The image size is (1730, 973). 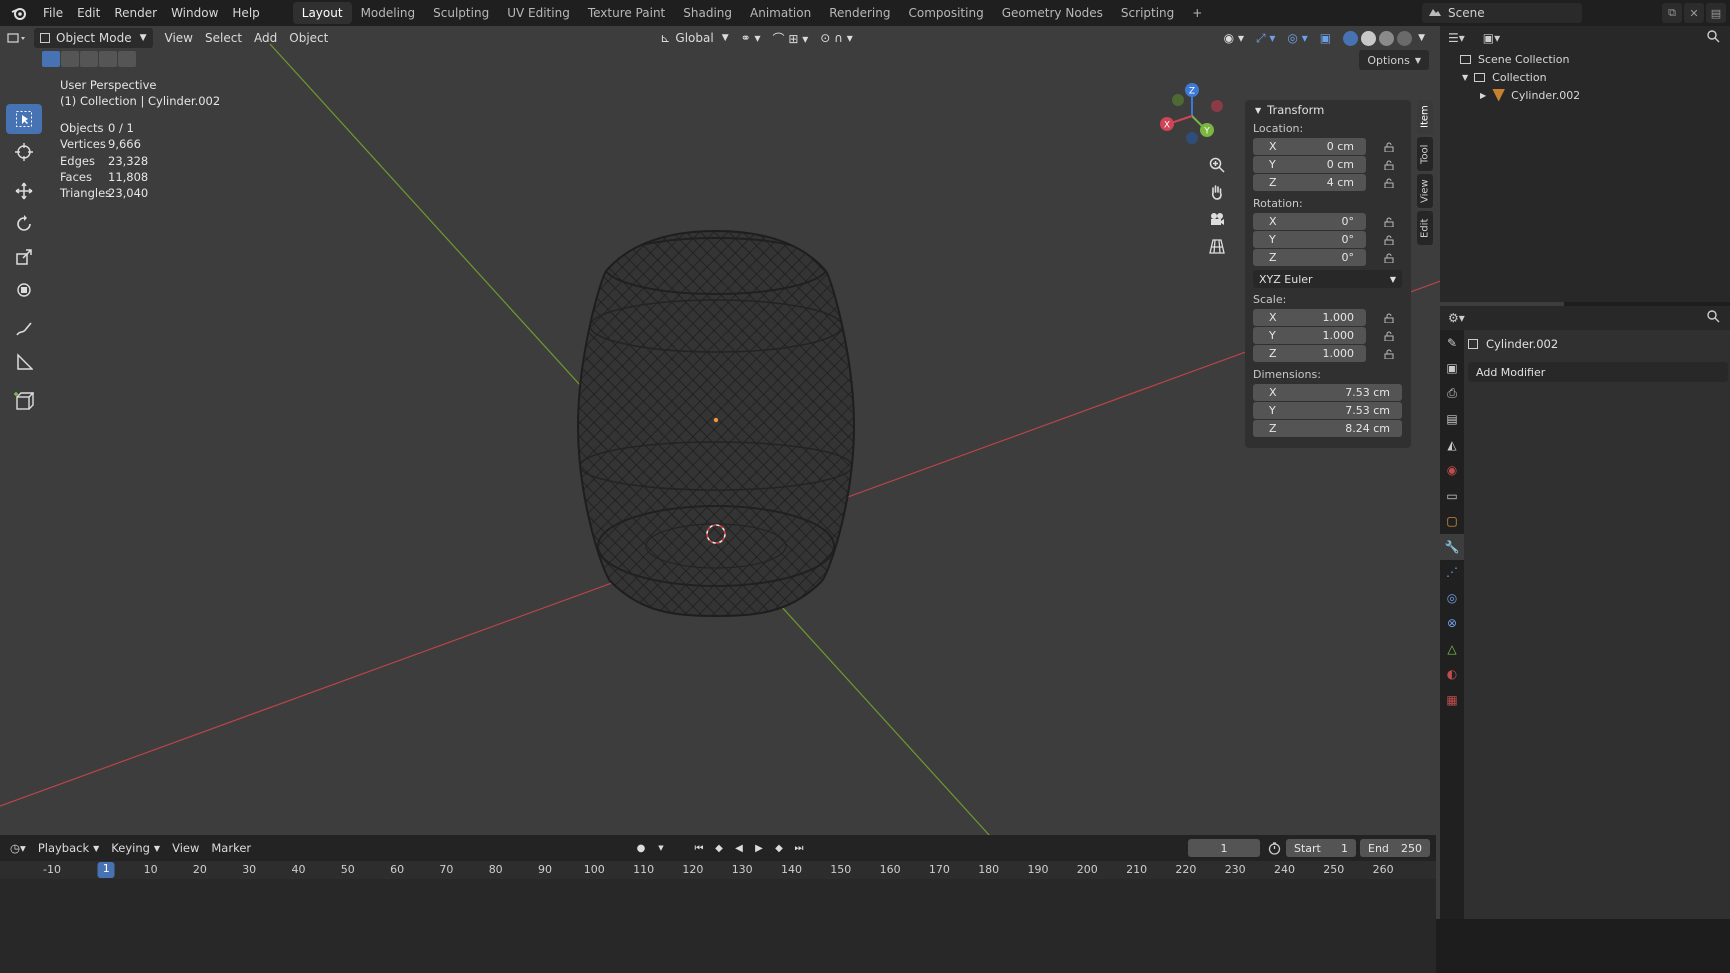 I want to click on gizmo-toggle-icon: ⤢ ▾, so click(x=1265, y=38).